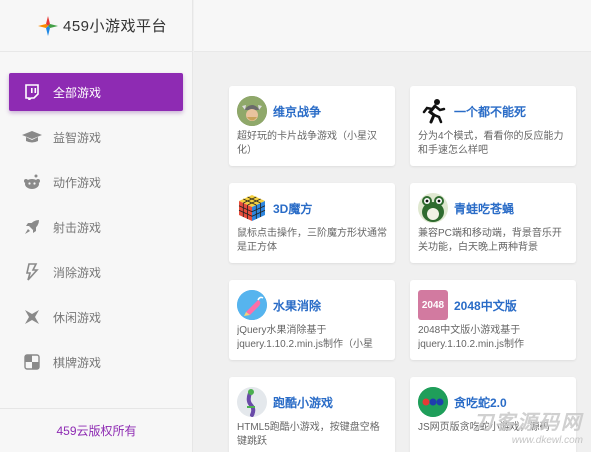 The image size is (591, 452). Describe the element at coordinates (32, 362) in the screenshot. I see `chess-board-icon` at that location.